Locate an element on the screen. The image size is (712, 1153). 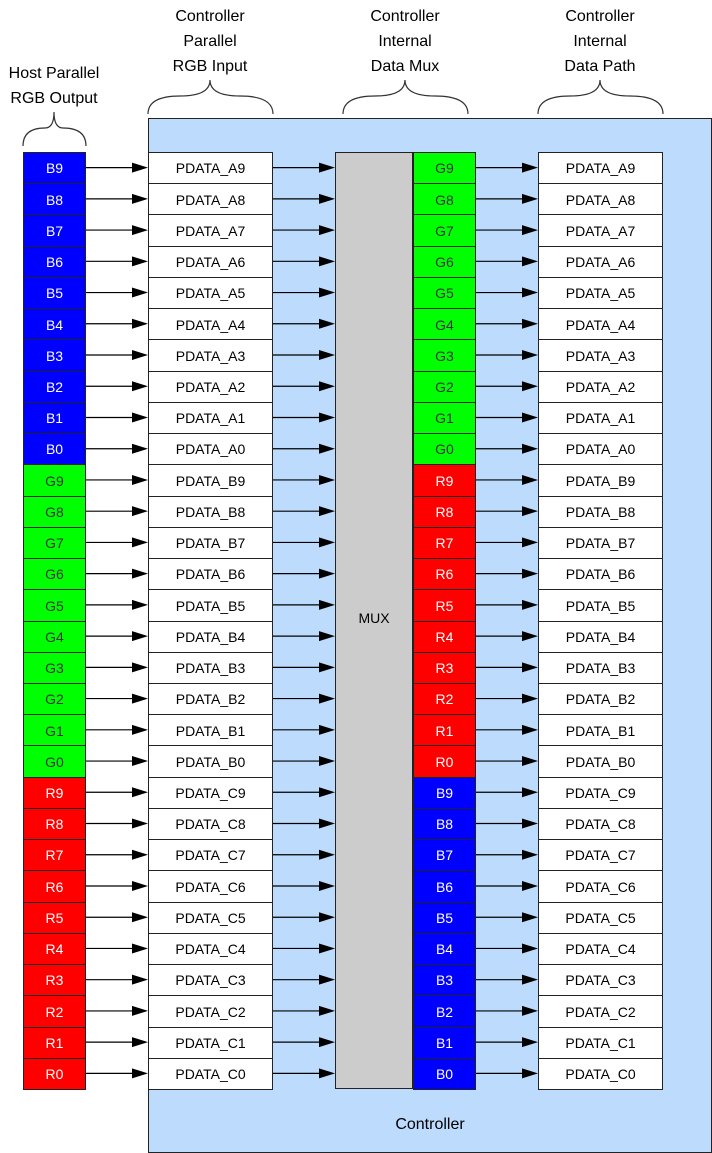
data-path-cell: PDATA_C5 is located at coordinates (600, 918).